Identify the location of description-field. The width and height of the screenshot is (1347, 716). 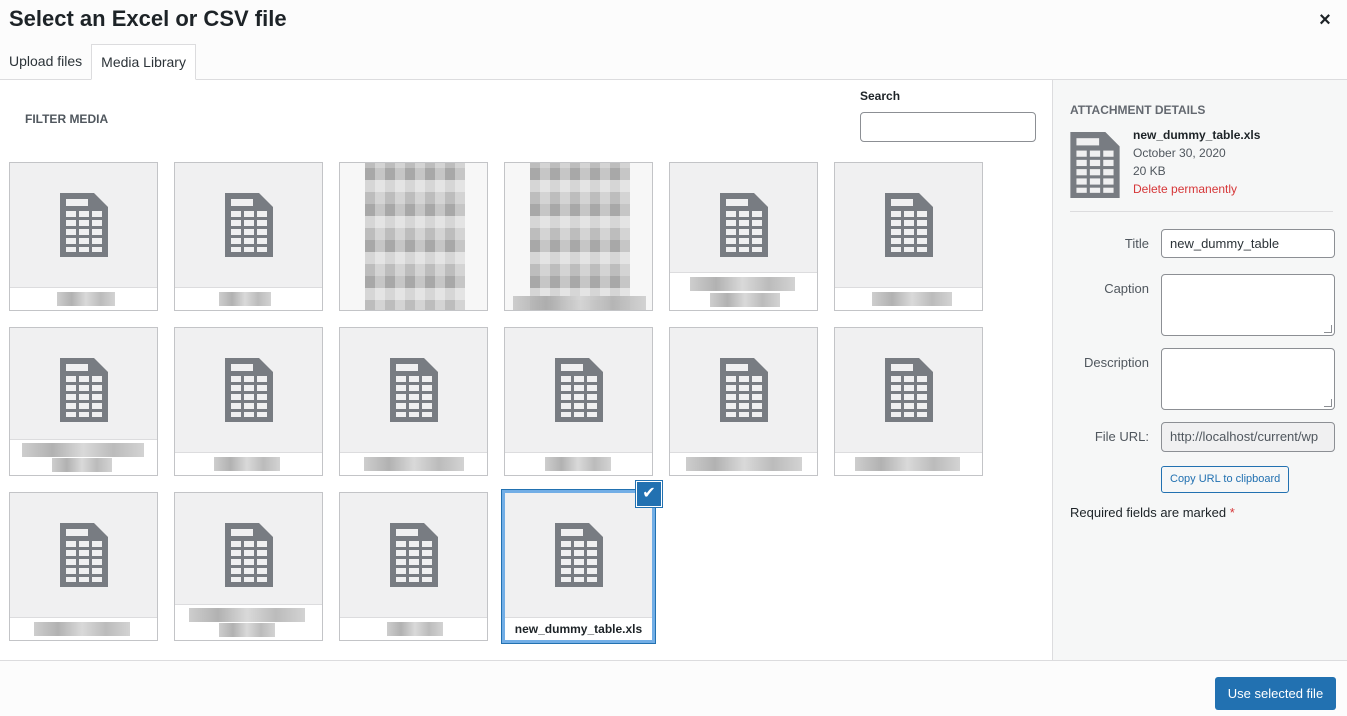
(1248, 379).